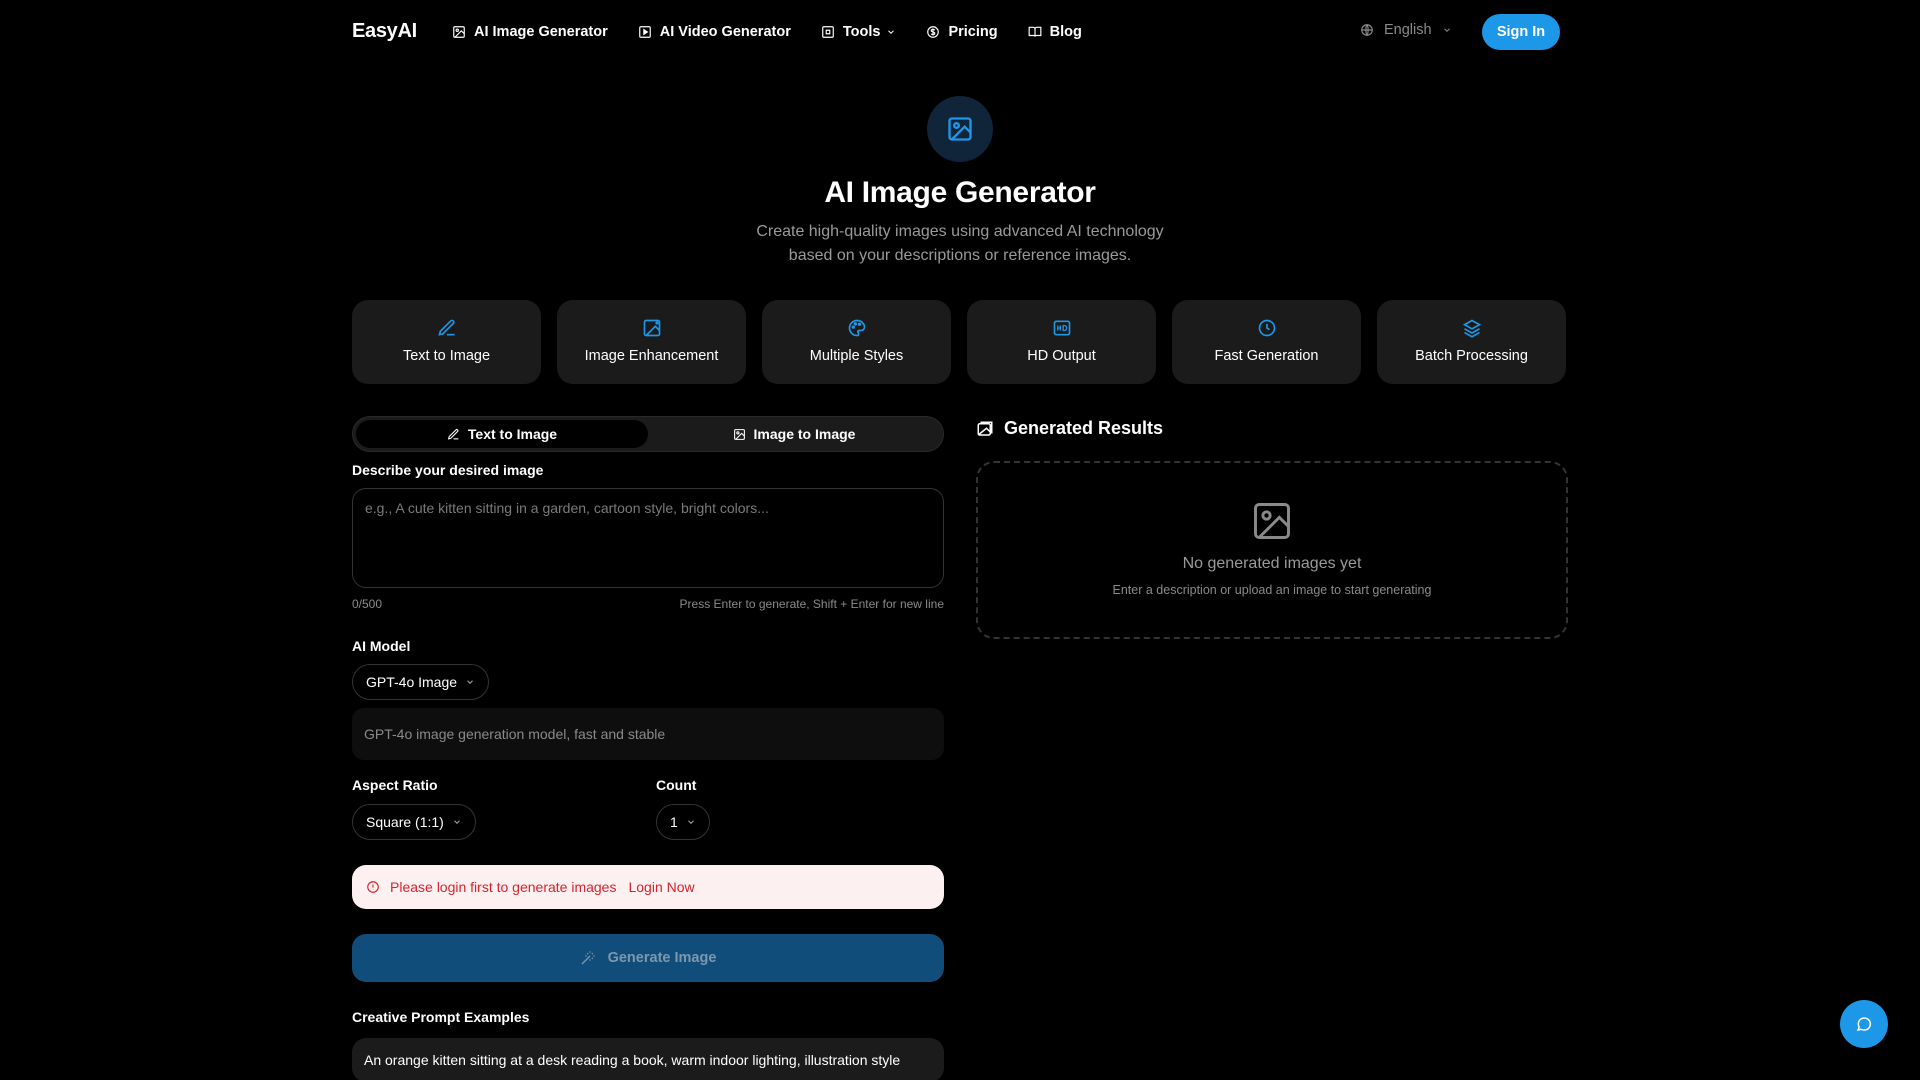  Describe the element at coordinates (448, 470) in the screenshot. I see `prompt-label: Describe your desired image` at that location.